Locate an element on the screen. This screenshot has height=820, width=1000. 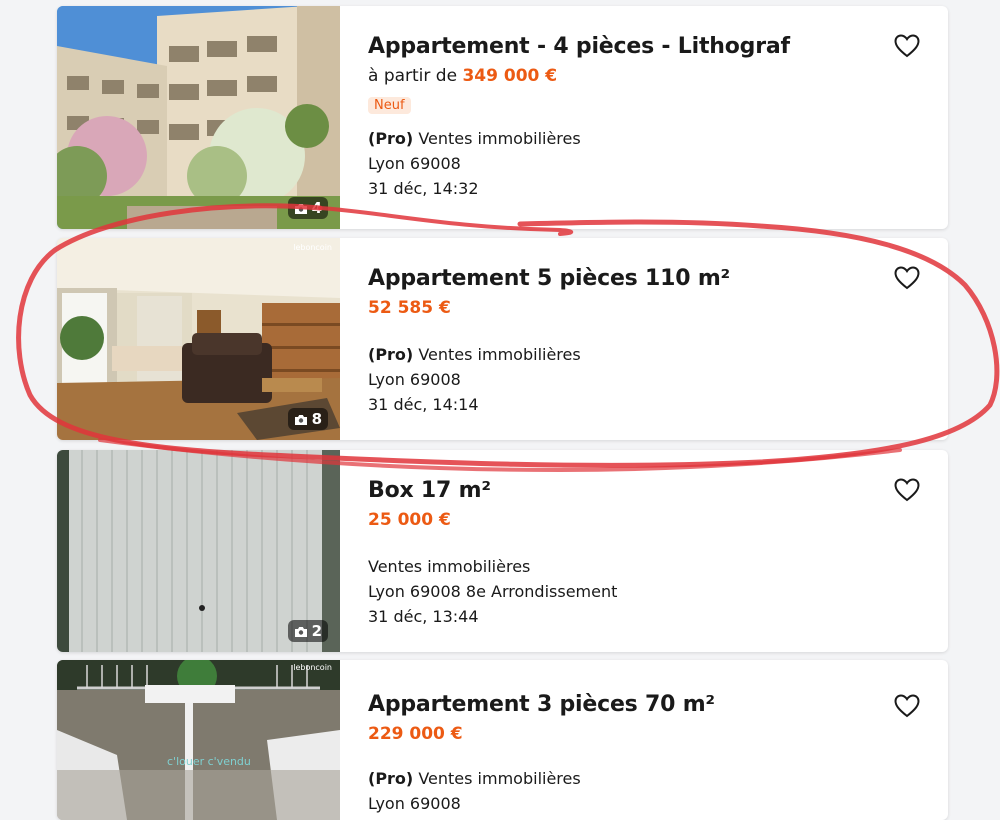
balcony-photo: c'louer c'vendu leboncoin is located at coordinates (198, 740).